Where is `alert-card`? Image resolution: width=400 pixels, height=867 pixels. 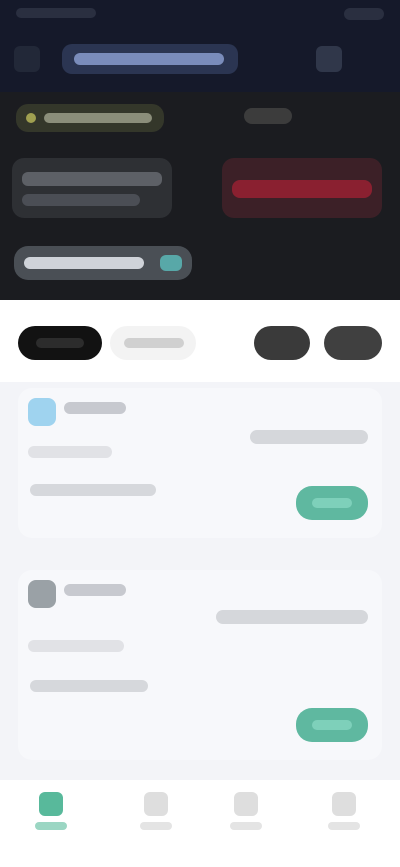 alert-card is located at coordinates (302, 188).